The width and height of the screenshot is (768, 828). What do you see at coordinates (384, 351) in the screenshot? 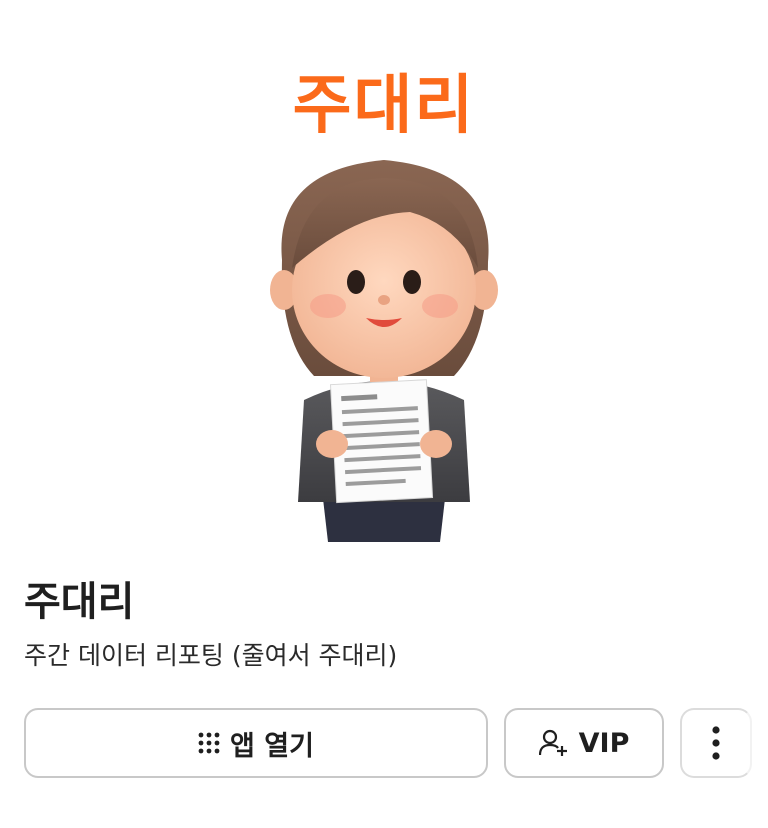
I see `mascot-illustration` at bounding box center [384, 351].